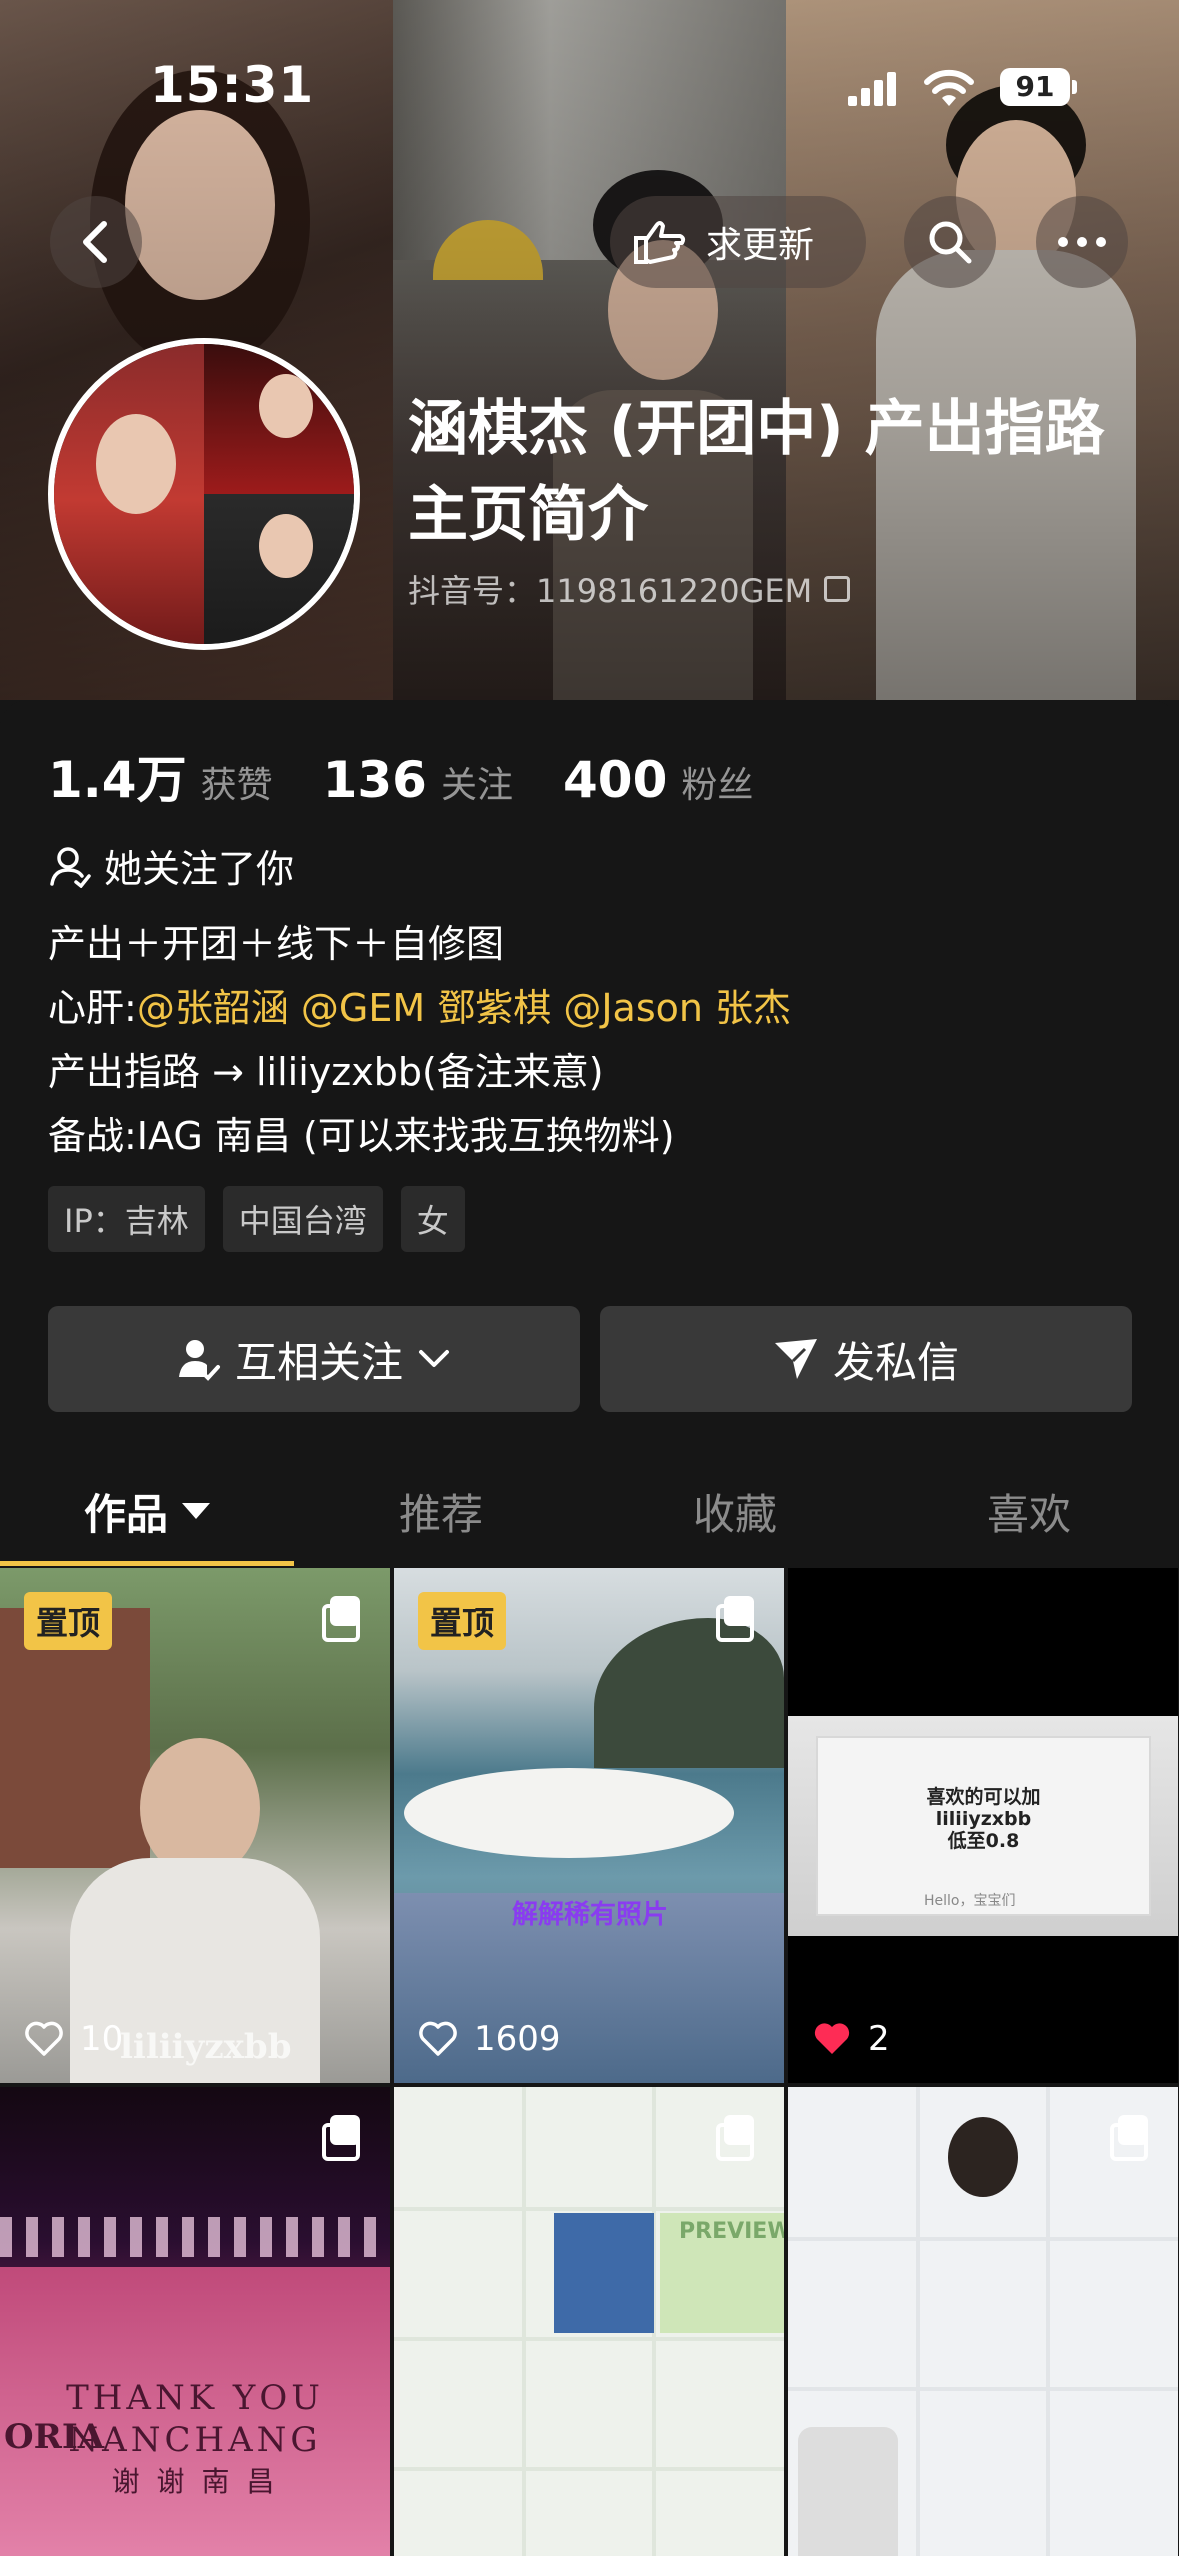 This screenshot has width=1179, height=2556. Describe the element at coordinates (590, 1359) in the screenshot. I see `profile-actions: 互相关注 发私信` at that location.